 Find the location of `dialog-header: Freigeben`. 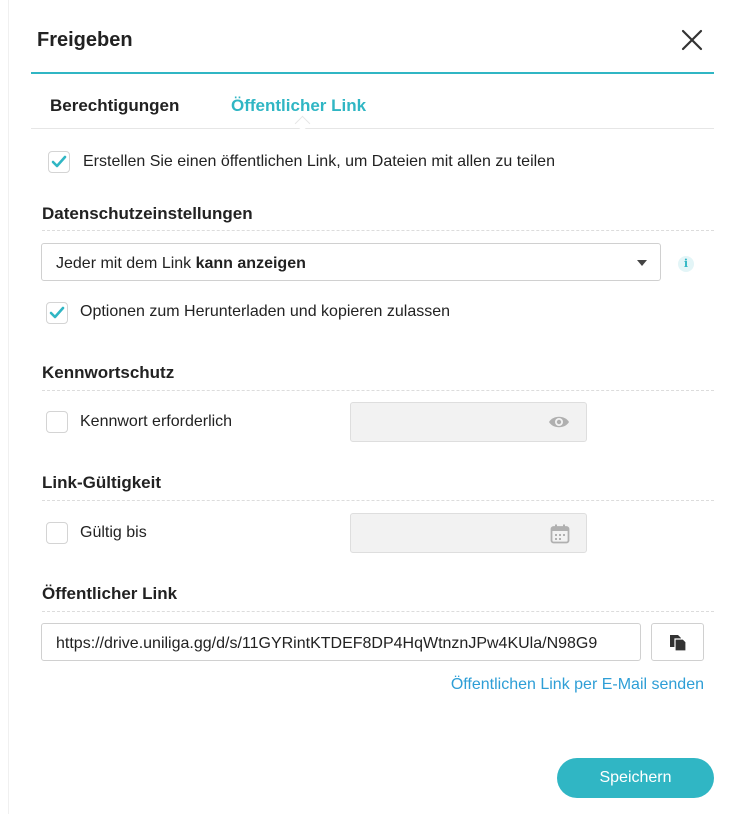

dialog-header: Freigeben is located at coordinates (372, 37).